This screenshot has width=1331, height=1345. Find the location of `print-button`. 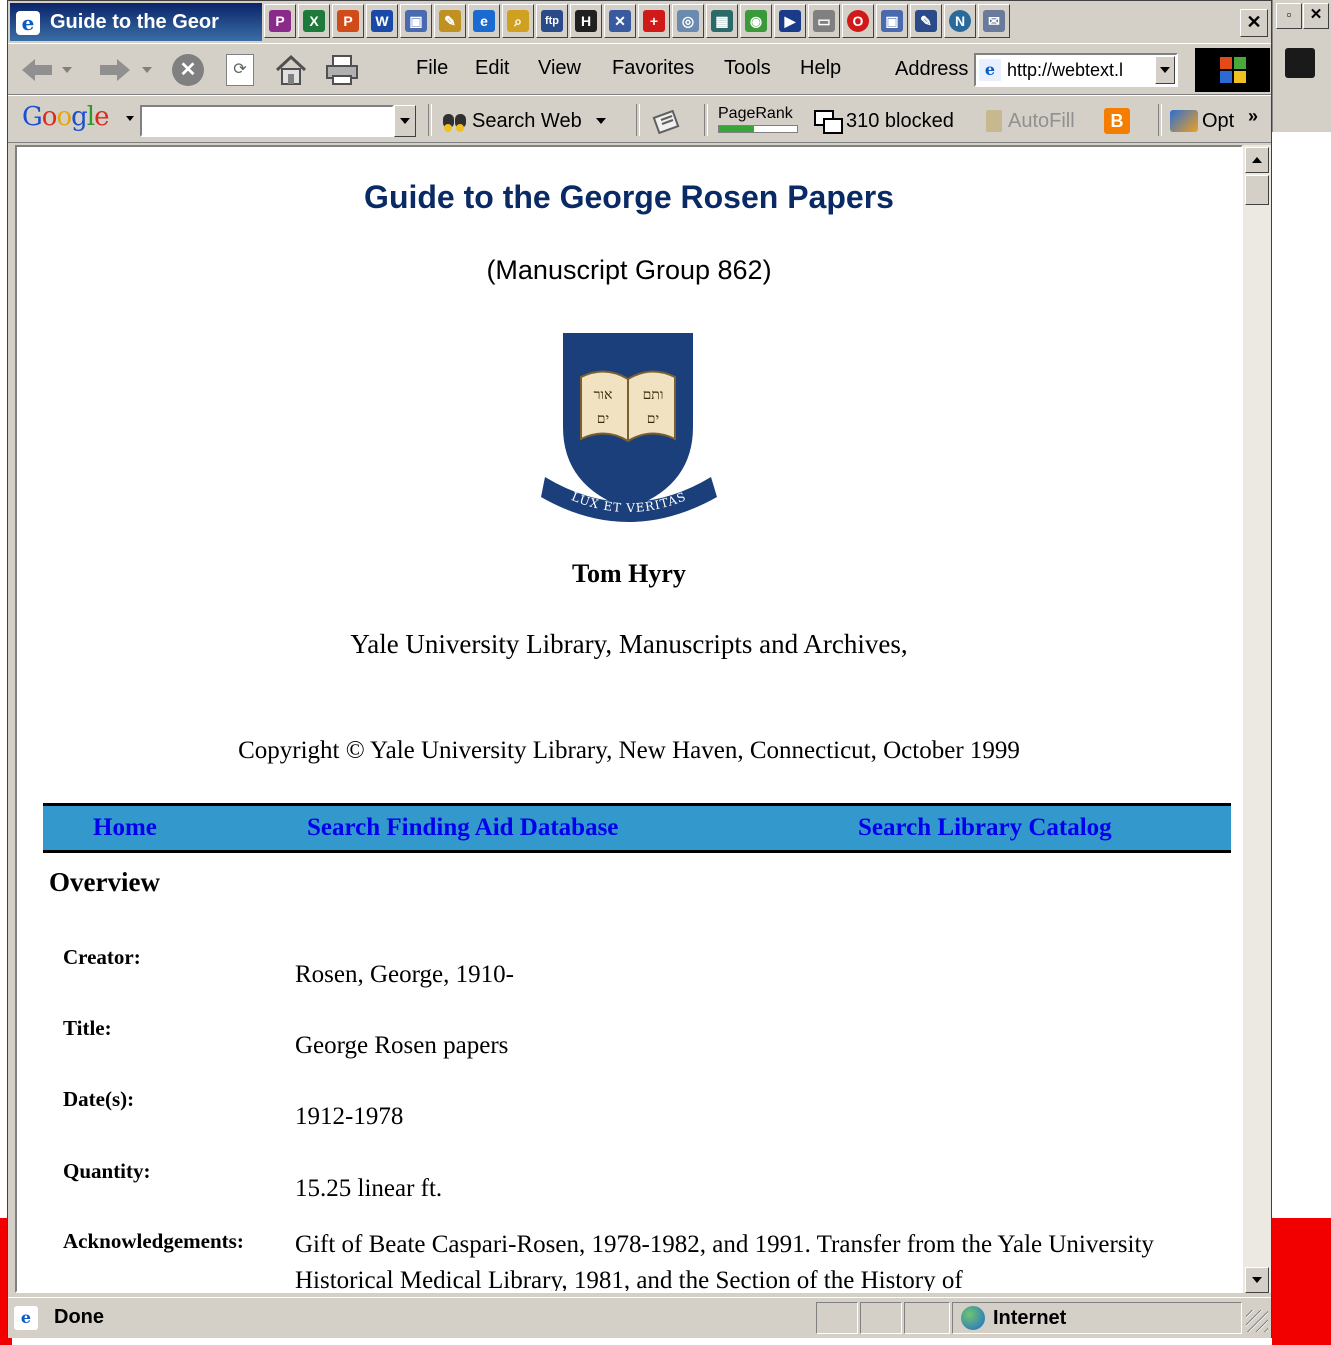

print-button is located at coordinates (342, 70).